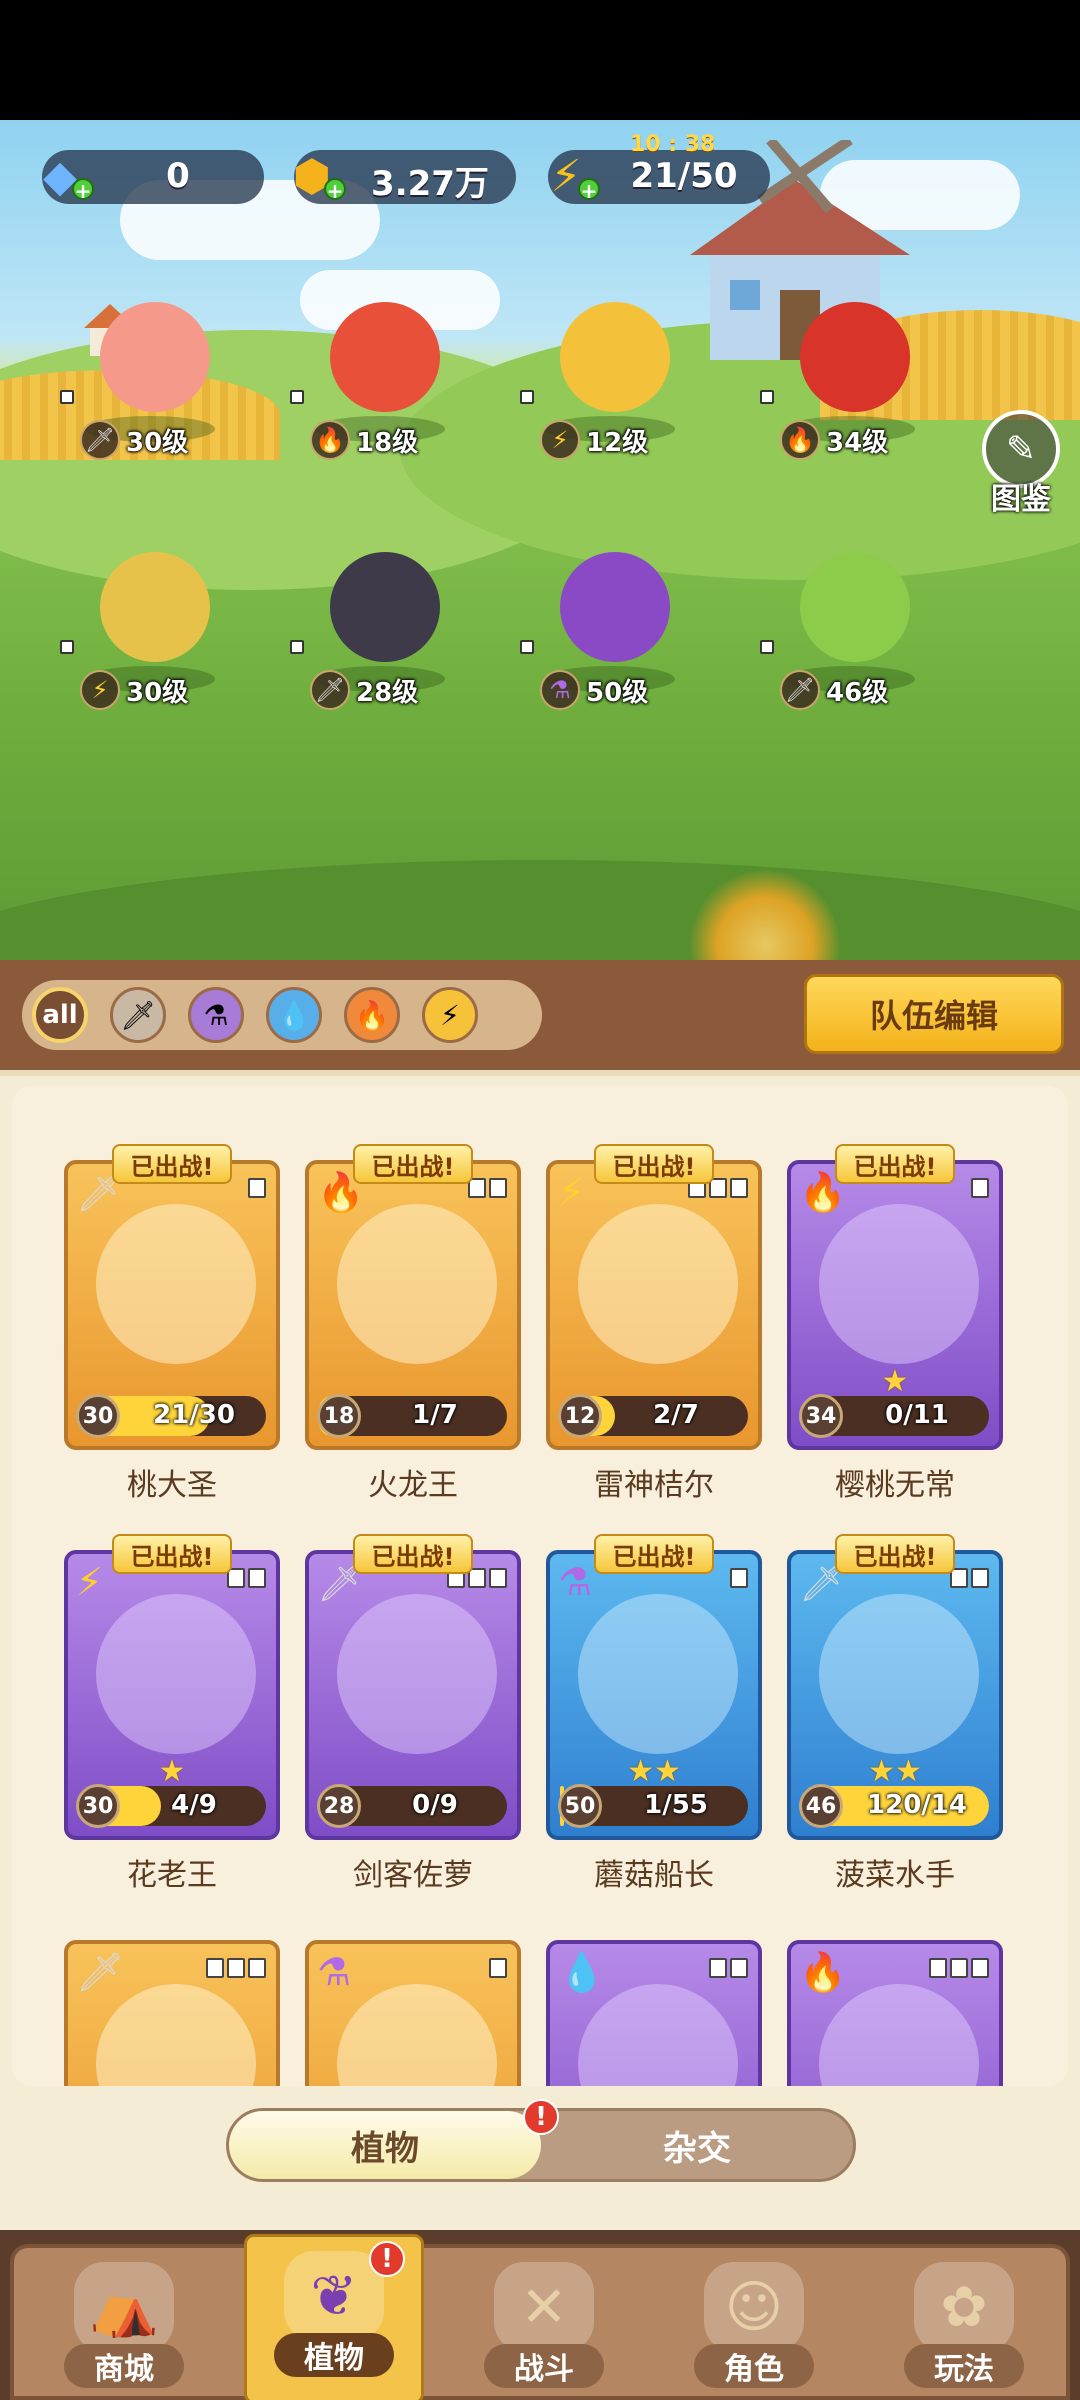 Image resolution: width=1080 pixels, height=2400 pixels. I want to click on plant-card: 已出战! ⚗ ★★ 50 1/55 蘑菇船长, so click(654, 1713).